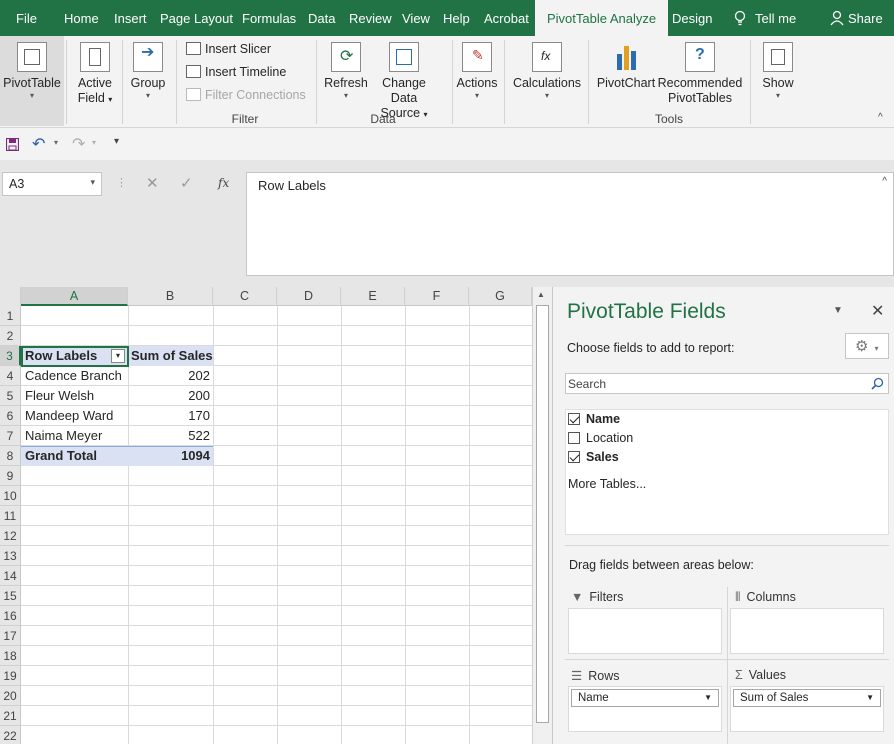 This screenshot has height=744, width=894. What do you see at coordinates (26, 18) in the screenshot?
I see `tab-file: File` at bounding box center [26, 18].